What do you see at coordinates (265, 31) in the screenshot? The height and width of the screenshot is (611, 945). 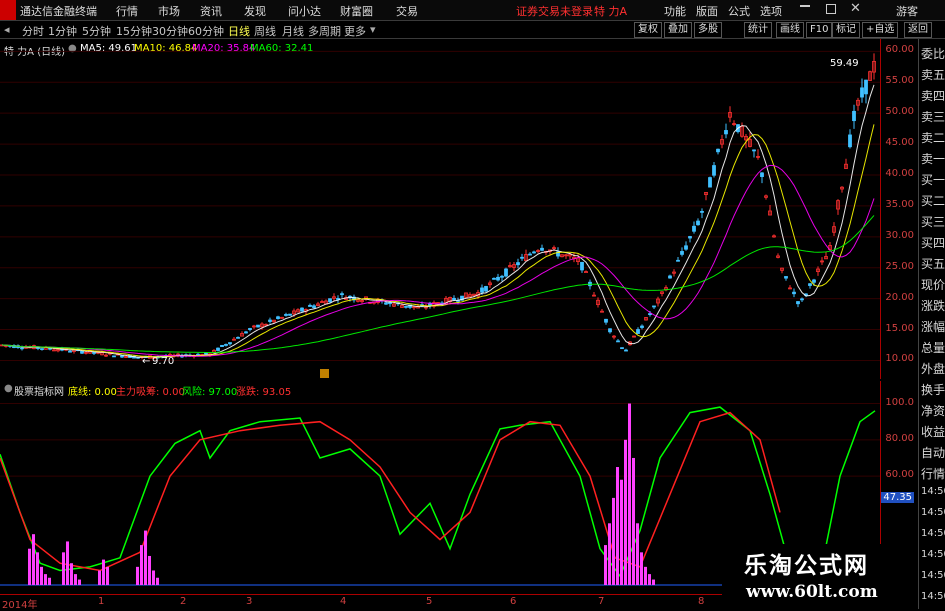 I see `period-weekly: 周线` at bounding box center [265, 31].